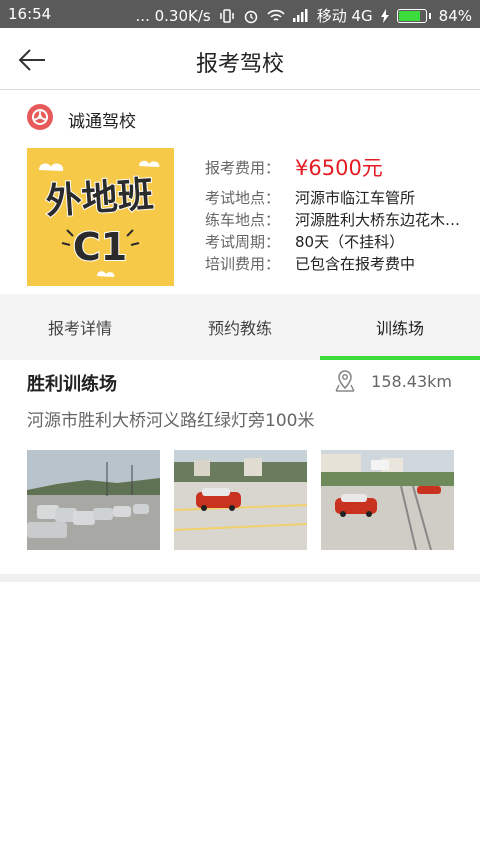 Image resolution: width=480 pixels, height=853 pixels. Describe the element at coordinates (99, 198) in the screenshot. I see `class-image-title: 外地班` at that location.